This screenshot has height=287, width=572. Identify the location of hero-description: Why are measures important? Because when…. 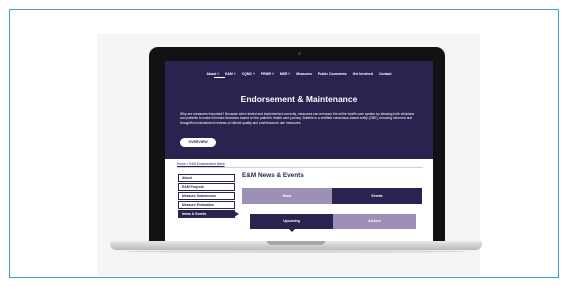
(297, 118).